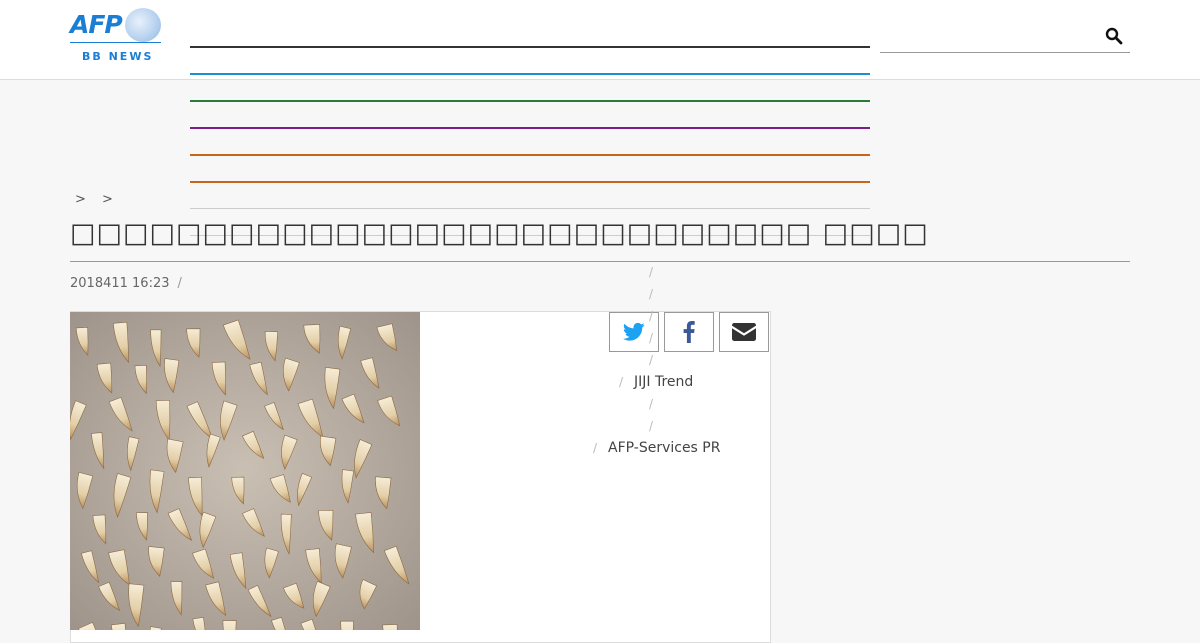  I want to click on logo-divider, so click(115, 42).